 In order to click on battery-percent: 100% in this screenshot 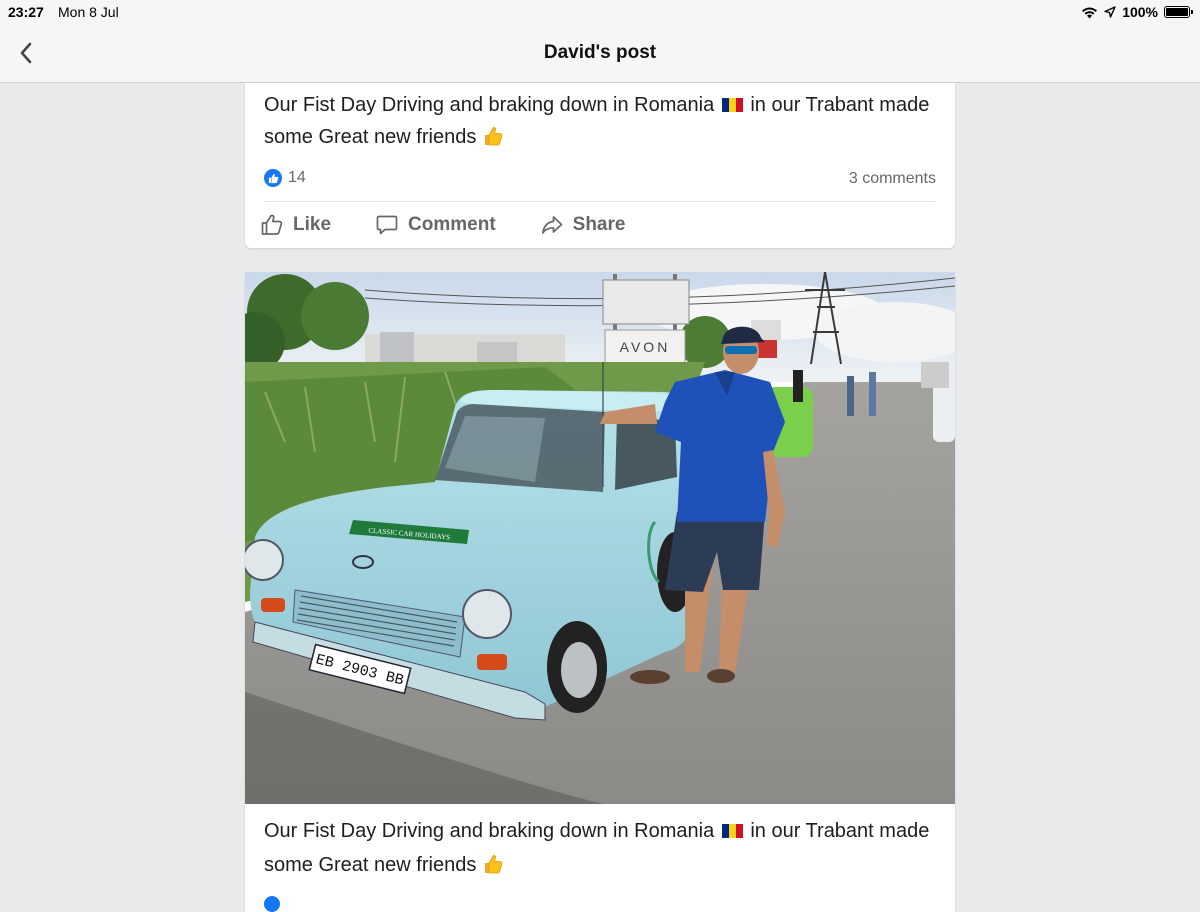, I will do `click(1140, 12)`.